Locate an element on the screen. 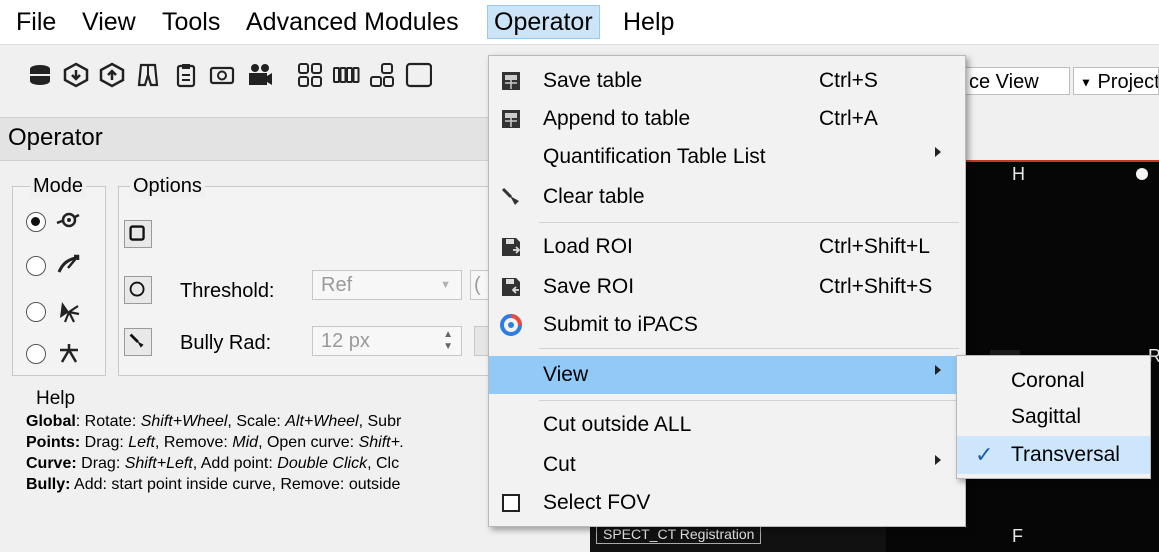 The image size is (1159, 552). anatomy-icon is located at coordinates (148, 75).